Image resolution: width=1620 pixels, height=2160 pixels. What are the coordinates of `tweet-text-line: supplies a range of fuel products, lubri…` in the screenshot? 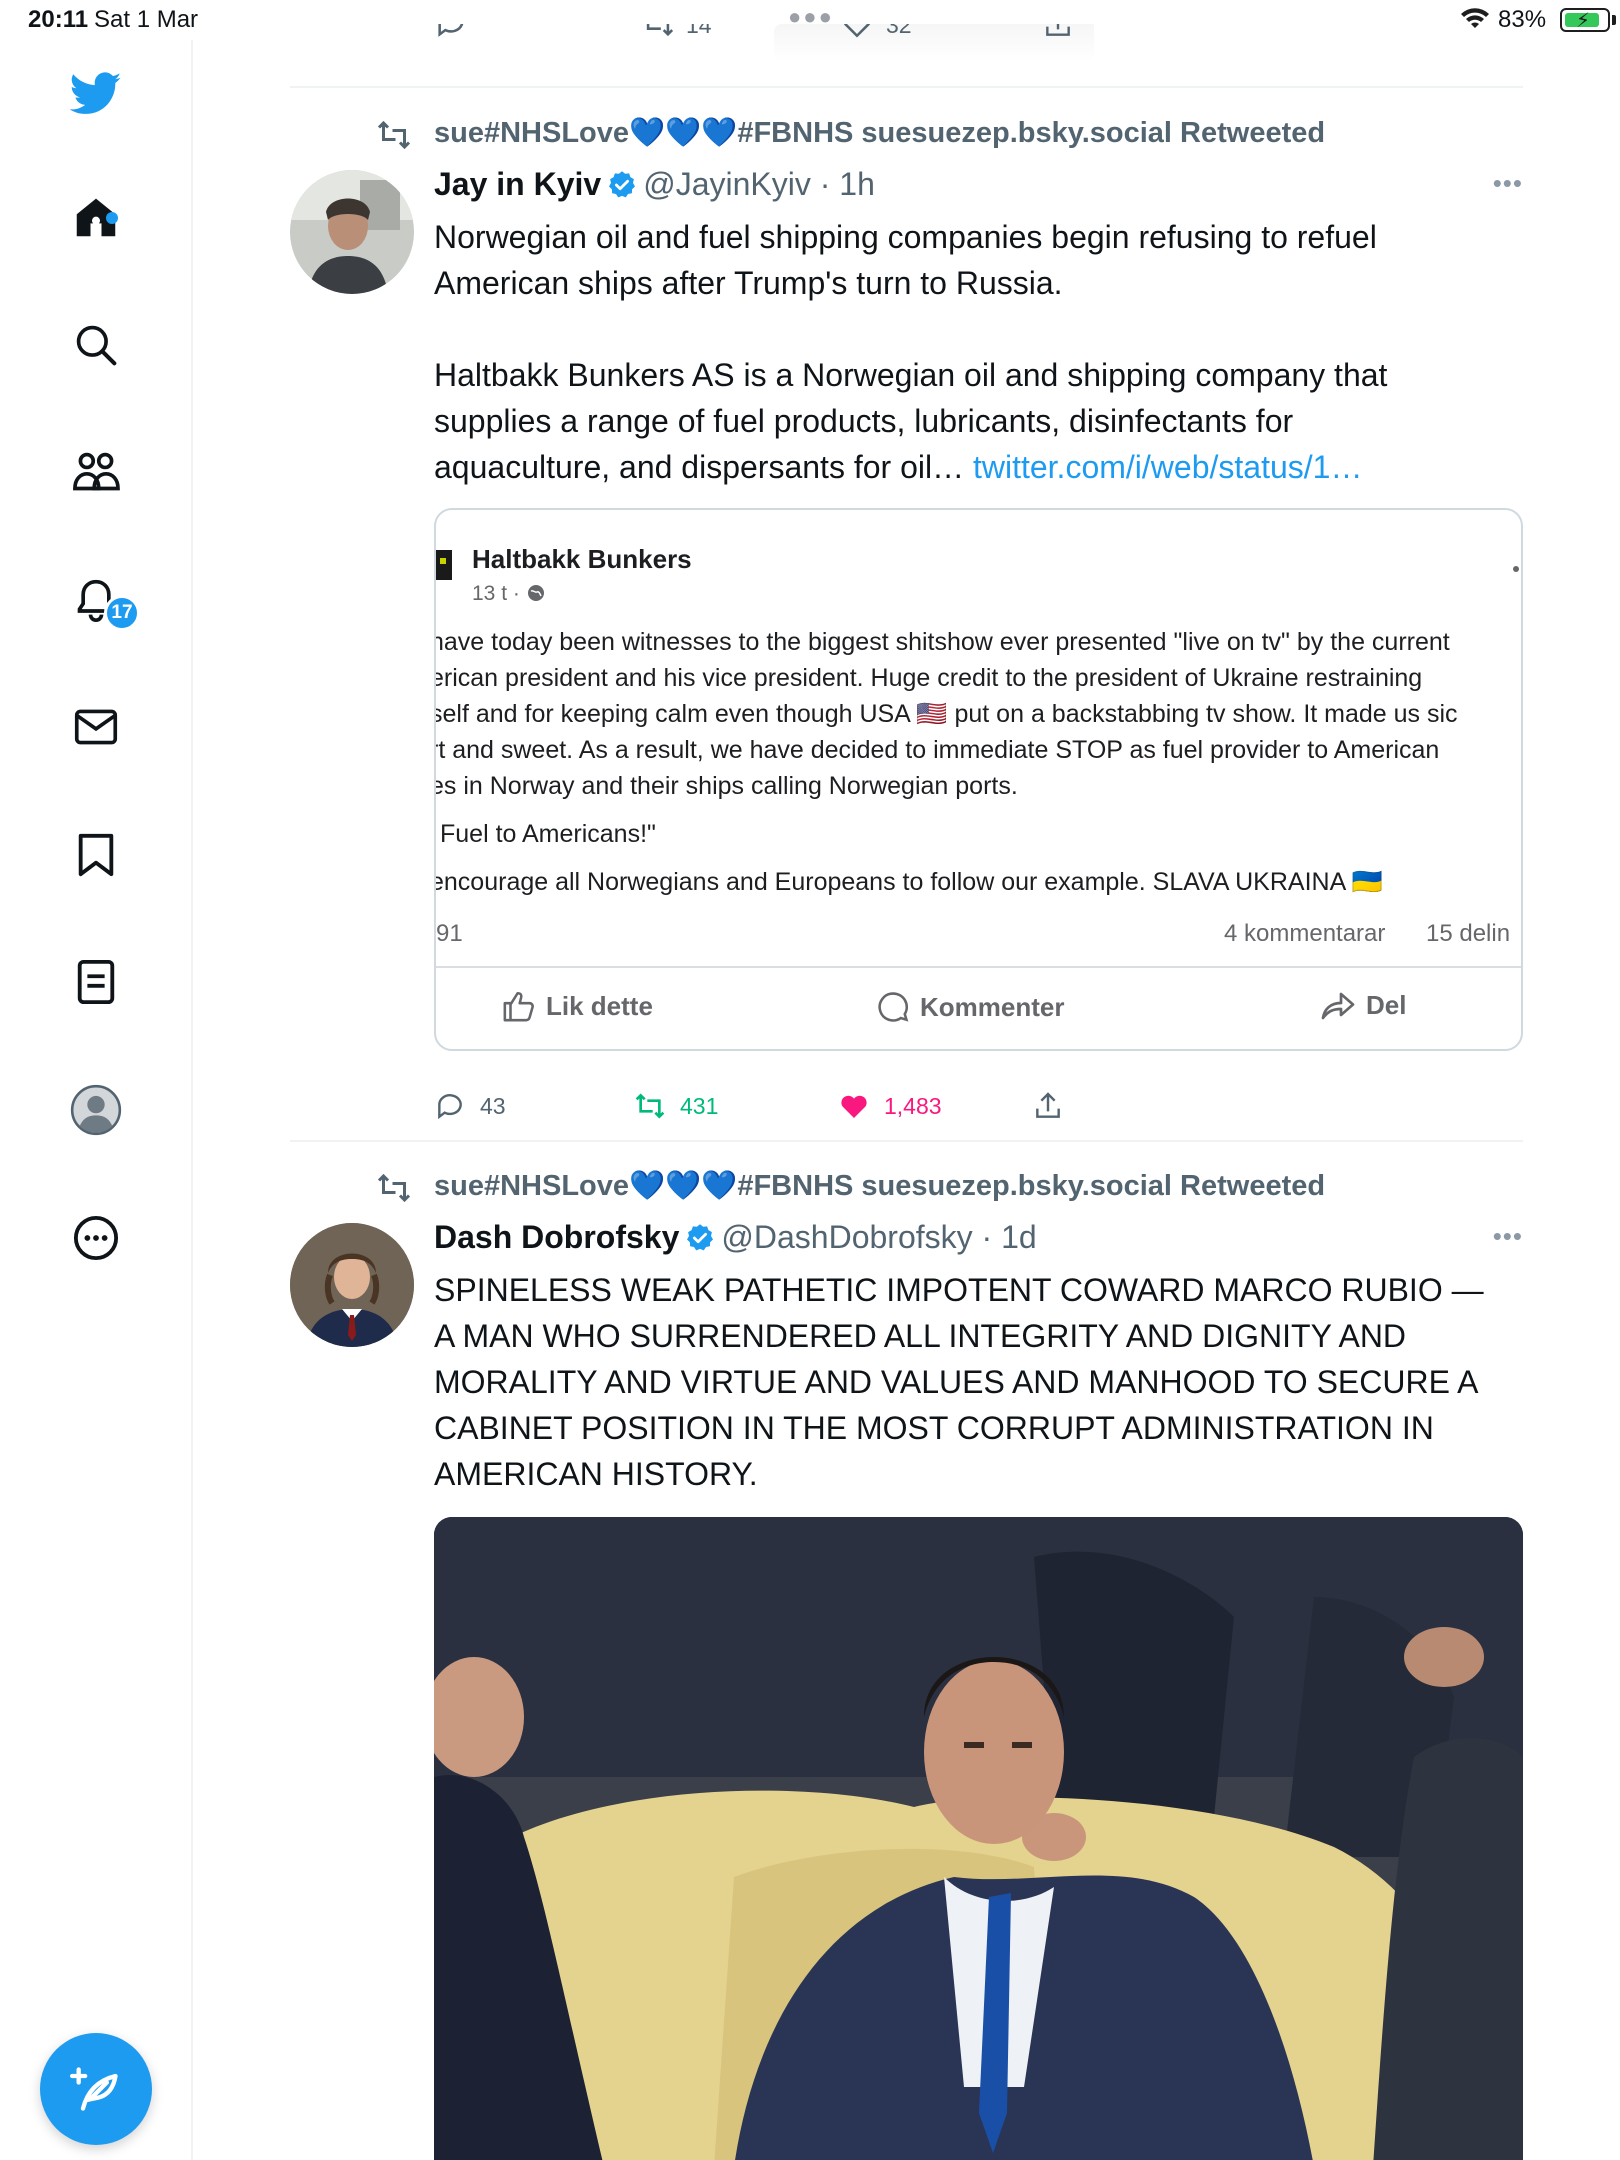 It's located at (864, 421).